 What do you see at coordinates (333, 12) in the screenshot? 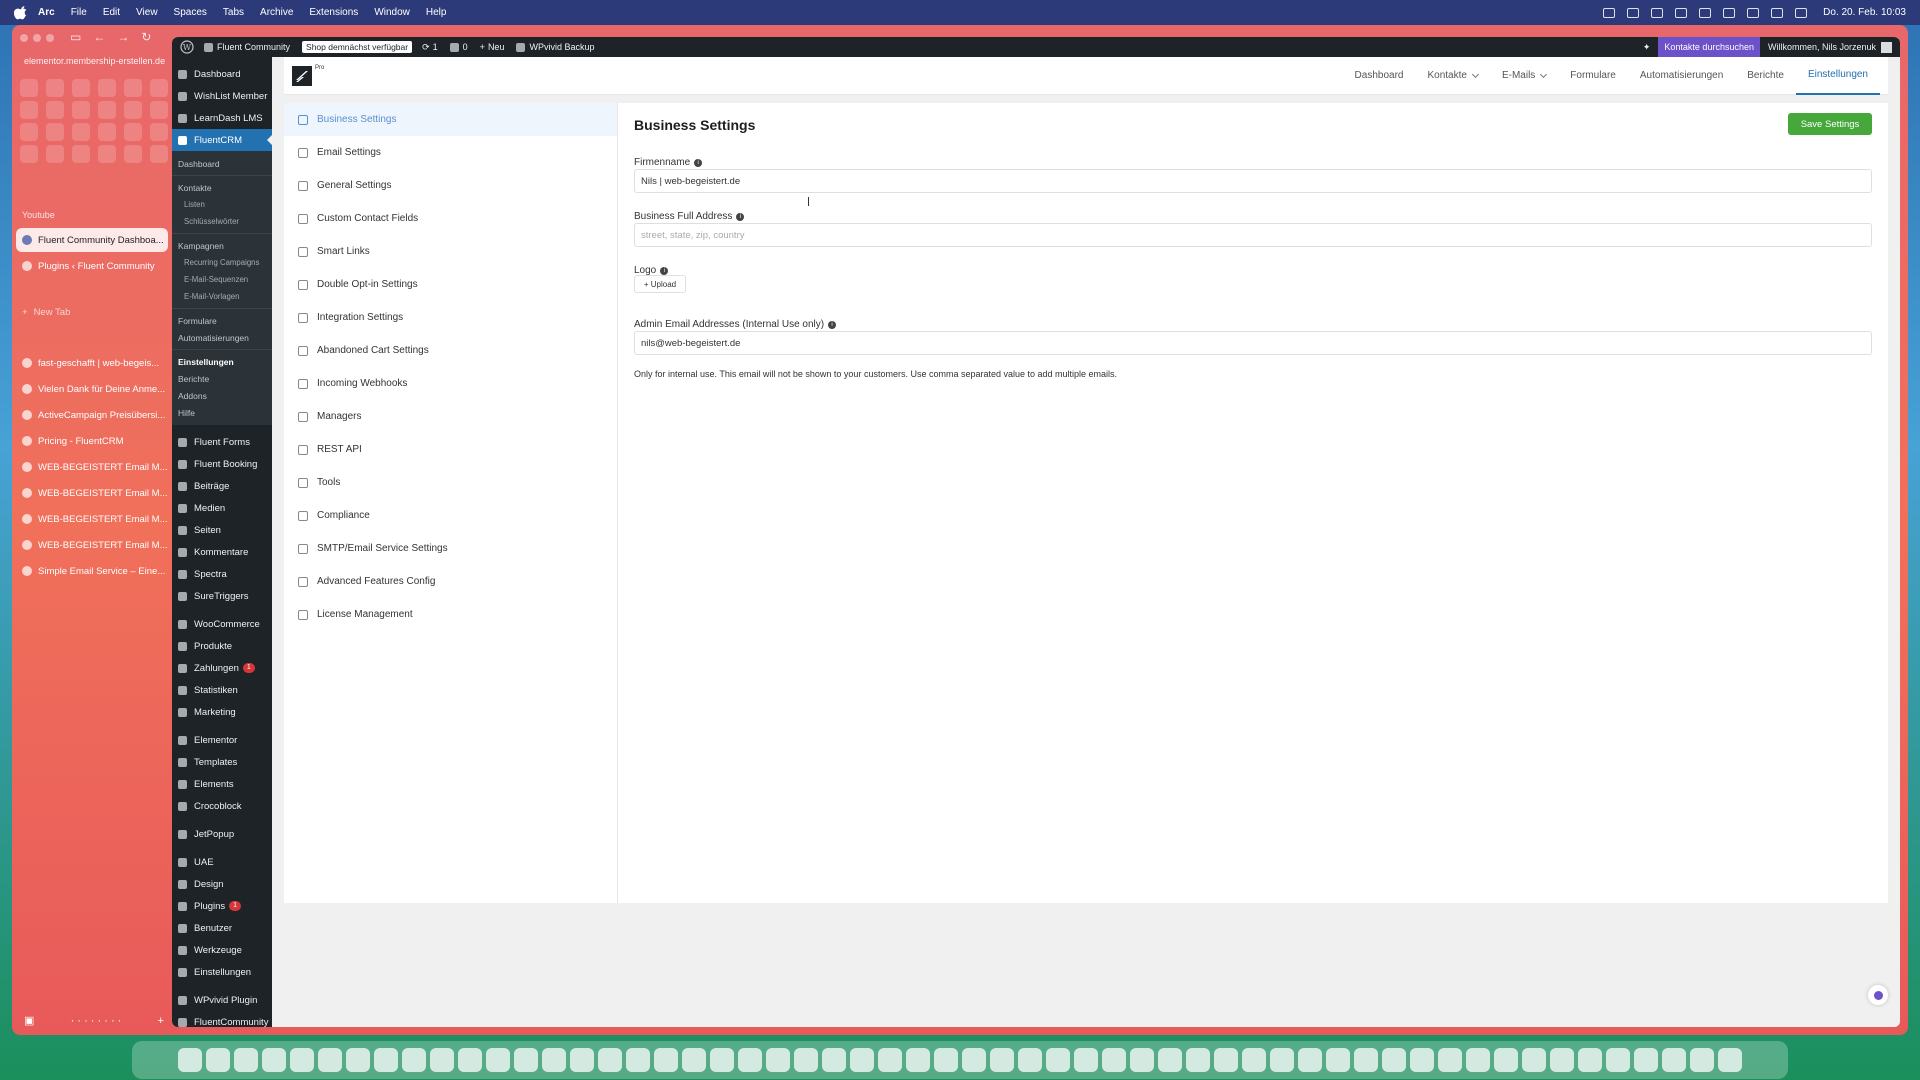
I see `menu-extensions: Extensions` at bounding box center [333, 12].